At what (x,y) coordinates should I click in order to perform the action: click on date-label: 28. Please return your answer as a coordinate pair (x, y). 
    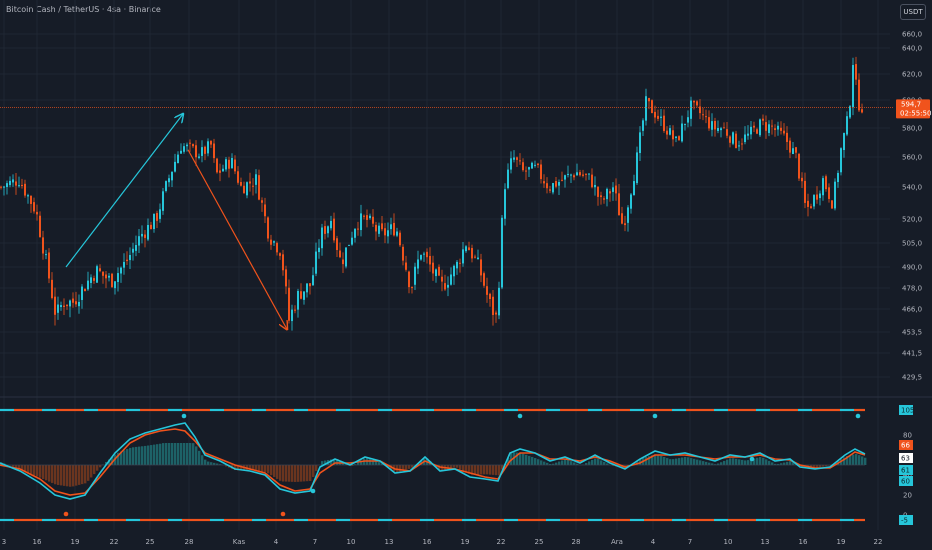
    Looking at the image, I should click on (189, 542).